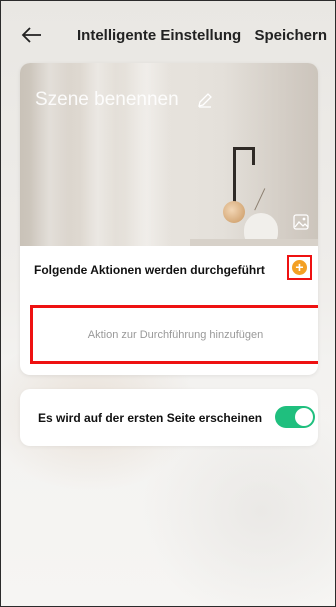 Image resolution: width=336 pixels, height=607 pixels. I want to click on pencil-icon, so click(205, 100).